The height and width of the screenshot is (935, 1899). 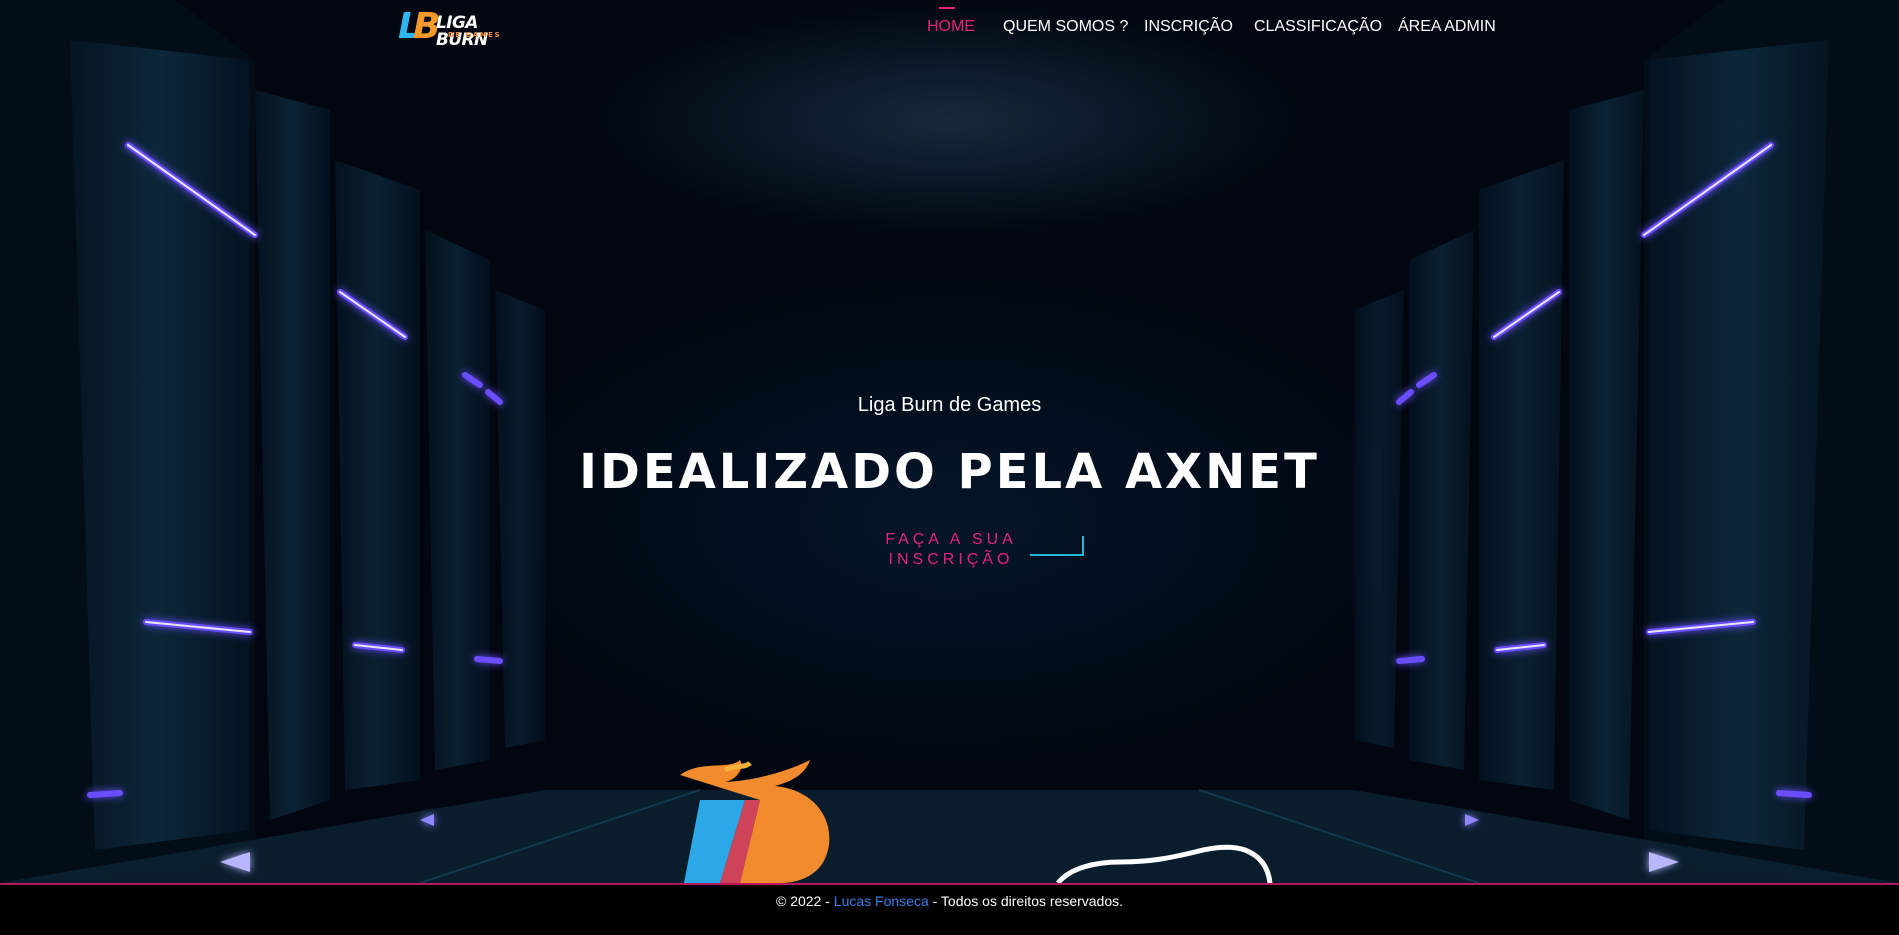 I want to click on footer-suffix: - Todos os direitos reservados., so click(x=1026, y=901).